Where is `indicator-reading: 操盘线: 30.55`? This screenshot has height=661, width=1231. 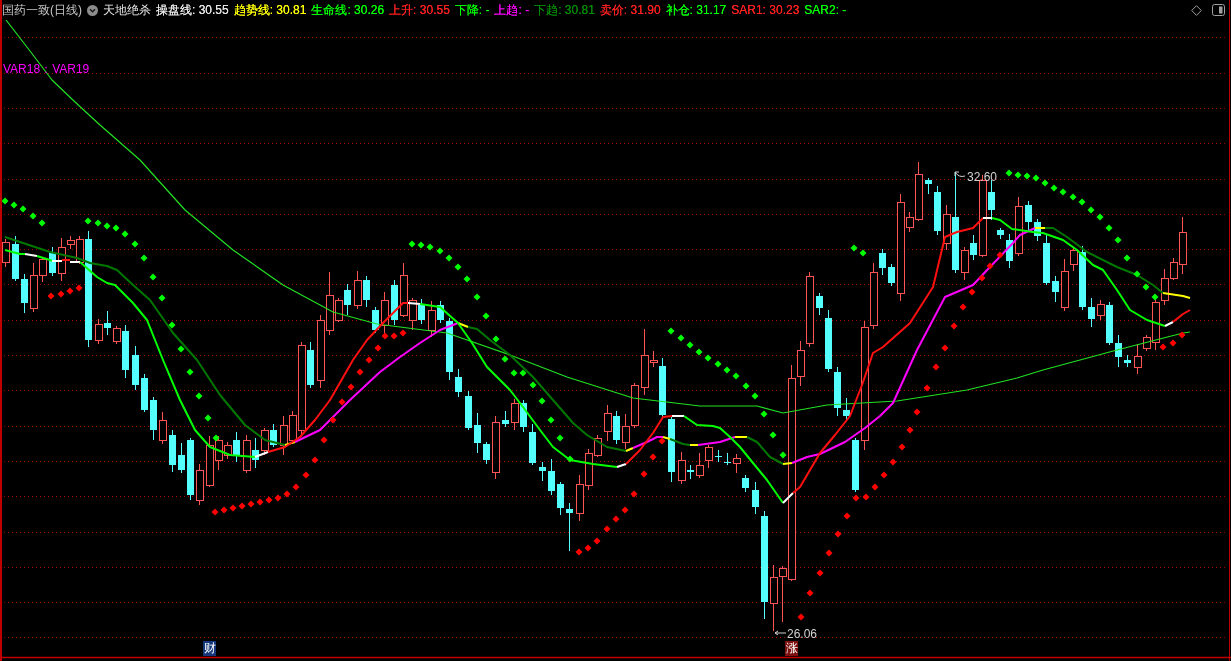 indicator-reading: 操盘线: 30.55 is located at coordinates (192, 10).